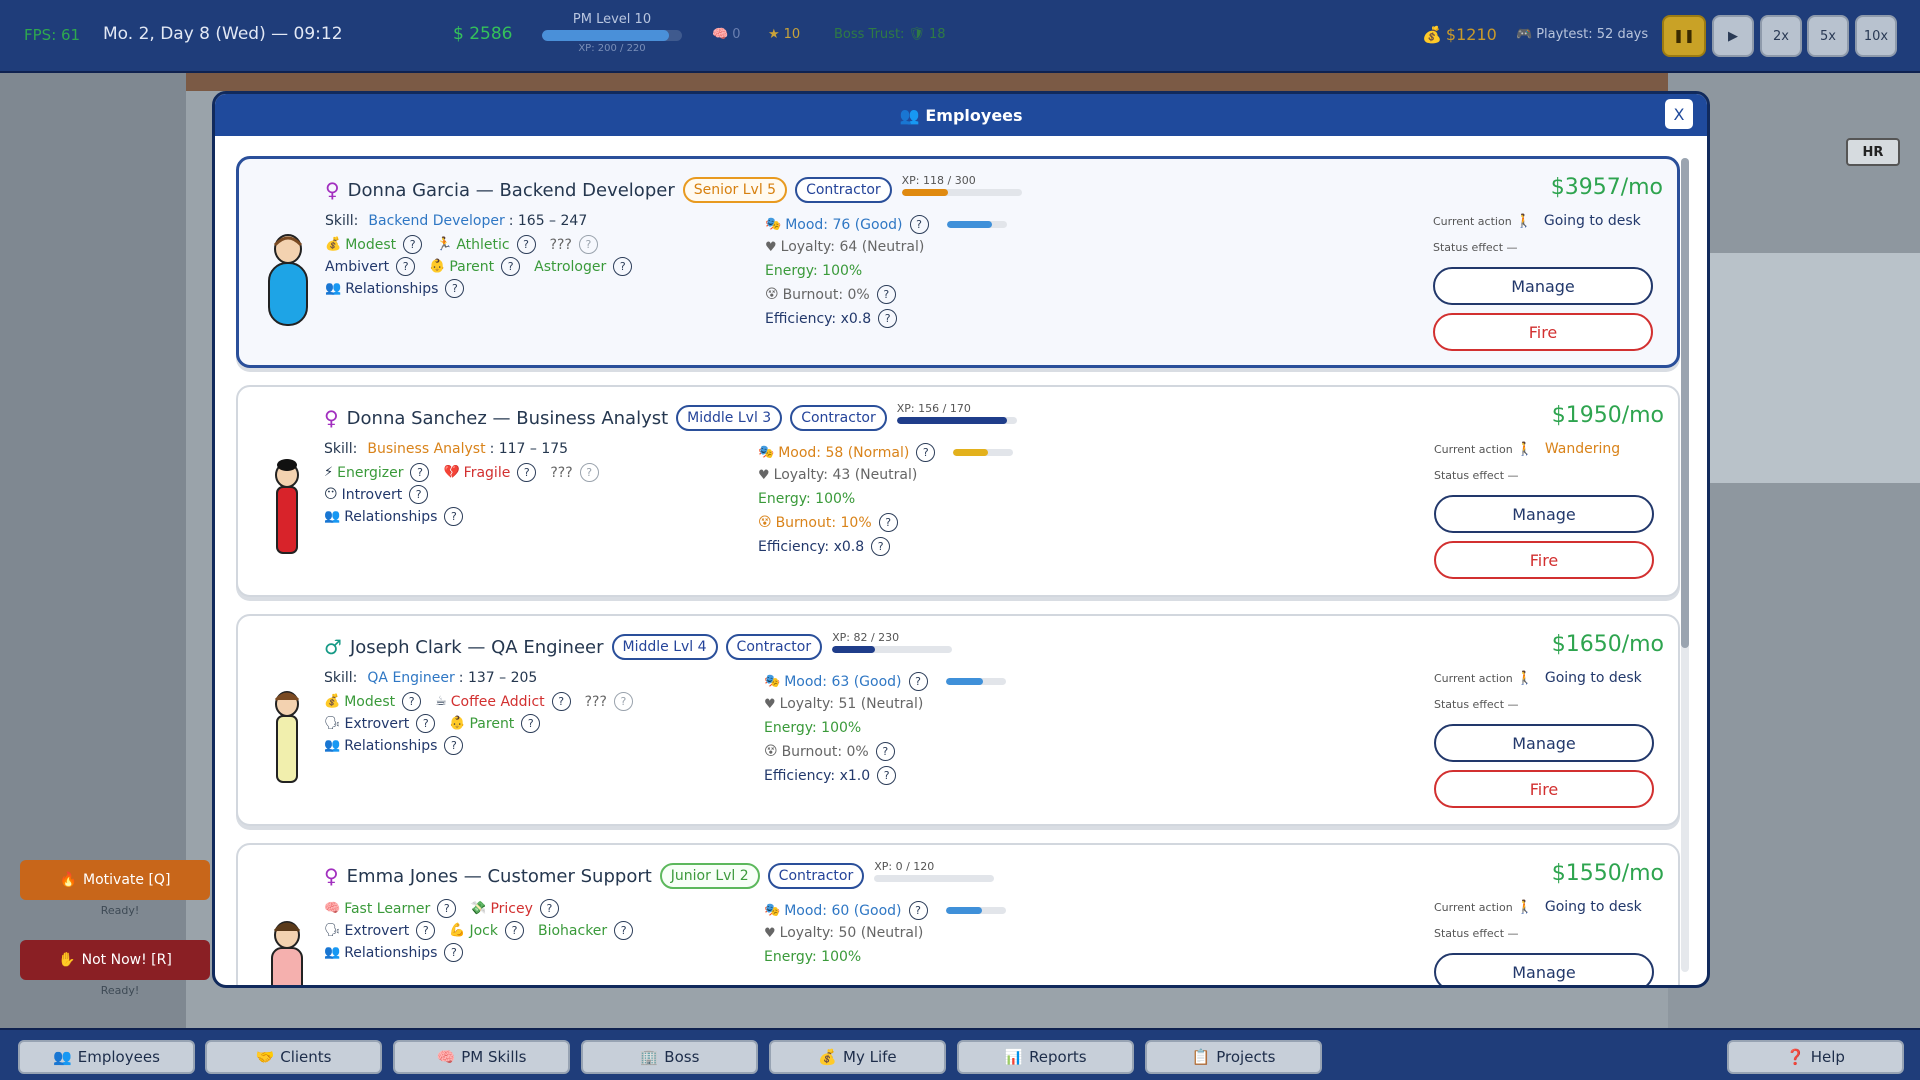 Image resolution: width=1920 pixels, height=1080 pixels. I want to click on speed-5x-button: 5x, so click(1828, 36).